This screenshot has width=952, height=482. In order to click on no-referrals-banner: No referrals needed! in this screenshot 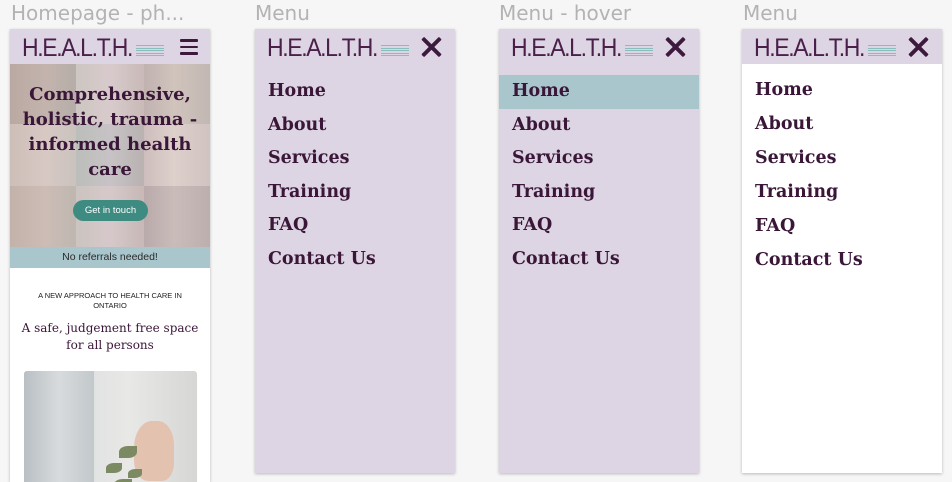, I will do `click(110, 257)`.